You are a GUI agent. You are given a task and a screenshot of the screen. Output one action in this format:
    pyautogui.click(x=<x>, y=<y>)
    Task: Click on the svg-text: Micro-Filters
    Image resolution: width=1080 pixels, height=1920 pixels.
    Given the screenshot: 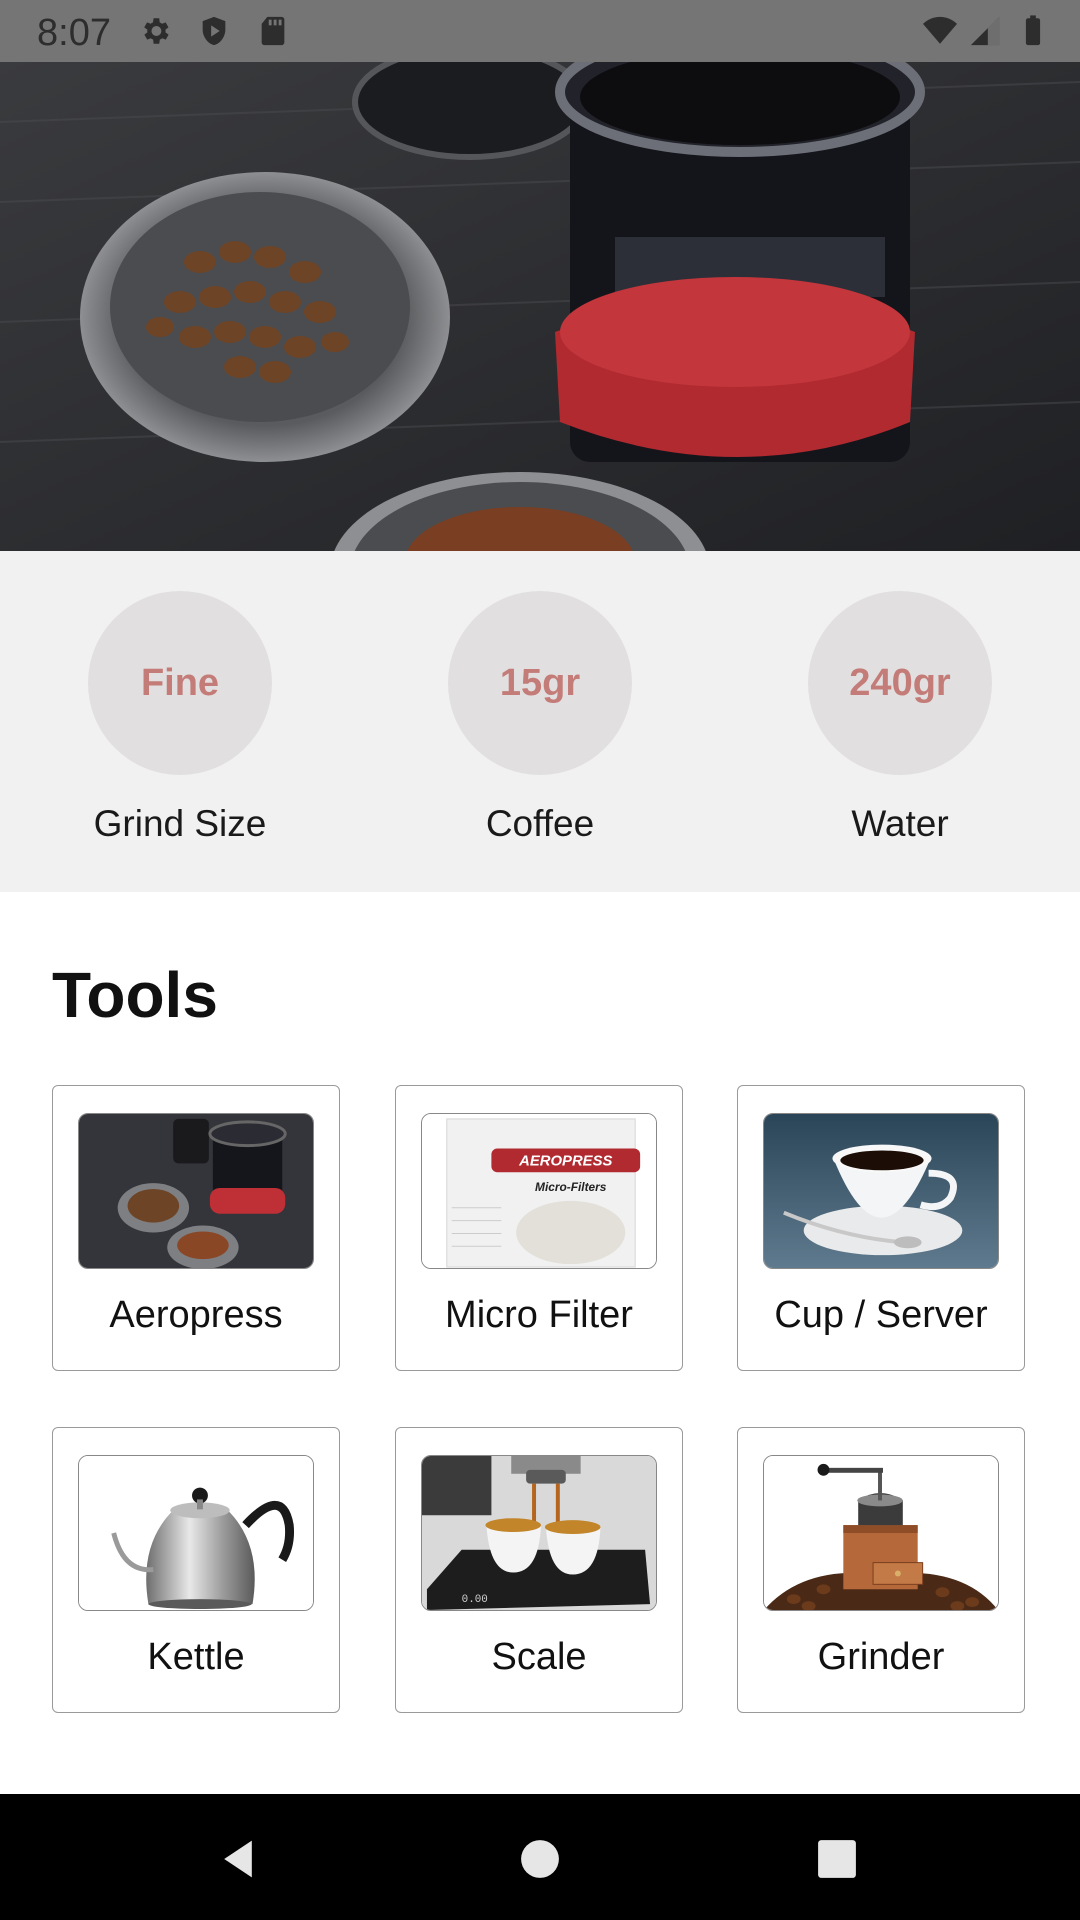 What is the action you would take?
    pyautogui.click(x=571, y=1187)
    